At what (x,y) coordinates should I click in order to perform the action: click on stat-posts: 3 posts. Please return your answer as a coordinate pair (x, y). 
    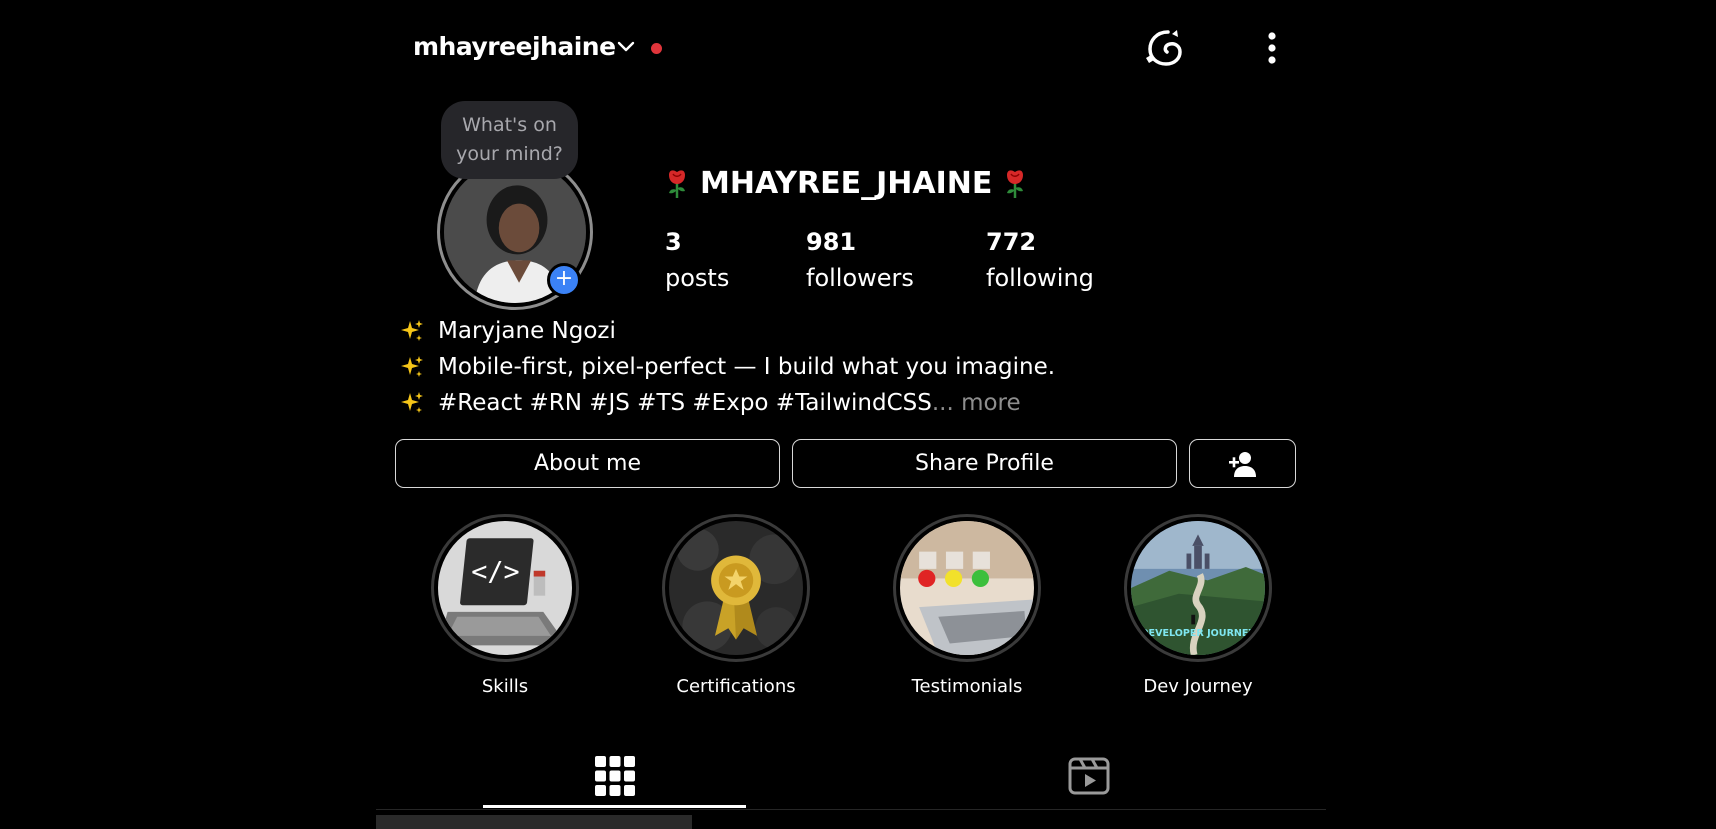
    Looking at the image, I should click on (697, 260).